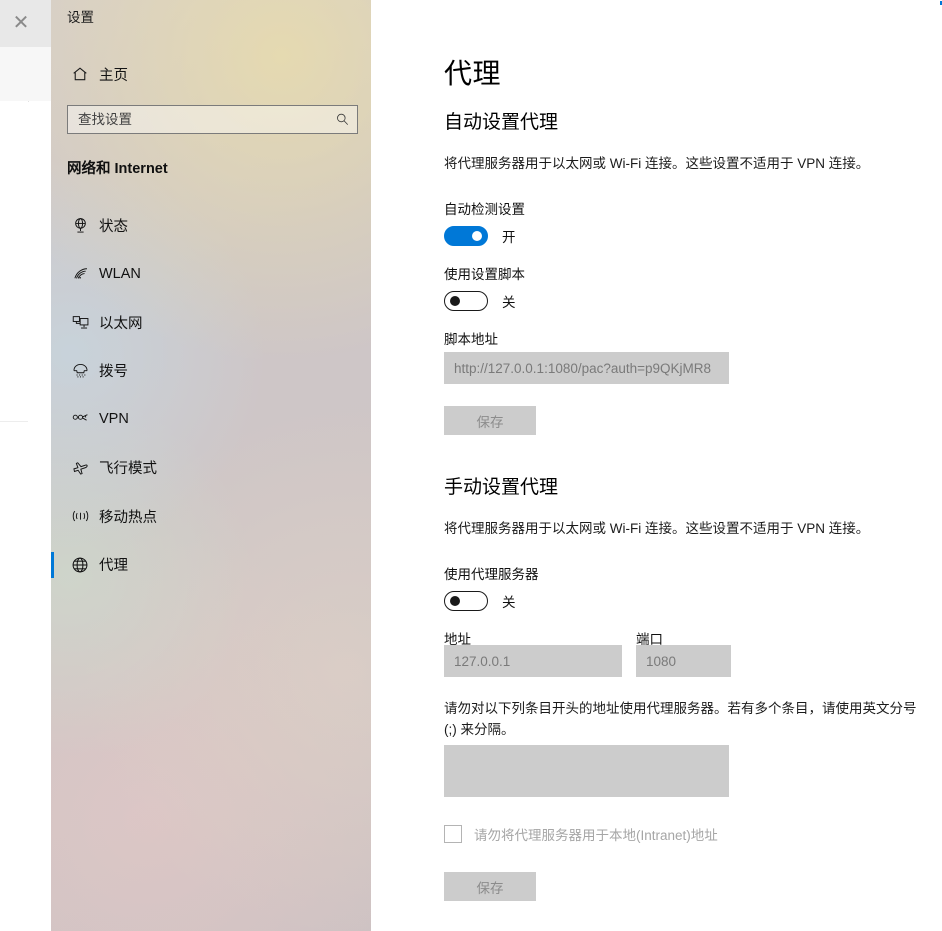 The image size is (942, 931). I want to click on sidebar-nav-list: 状态 WLAN 以太网 拨号 VPN 飞行模式 移动热点 代理, so click(211, 395).